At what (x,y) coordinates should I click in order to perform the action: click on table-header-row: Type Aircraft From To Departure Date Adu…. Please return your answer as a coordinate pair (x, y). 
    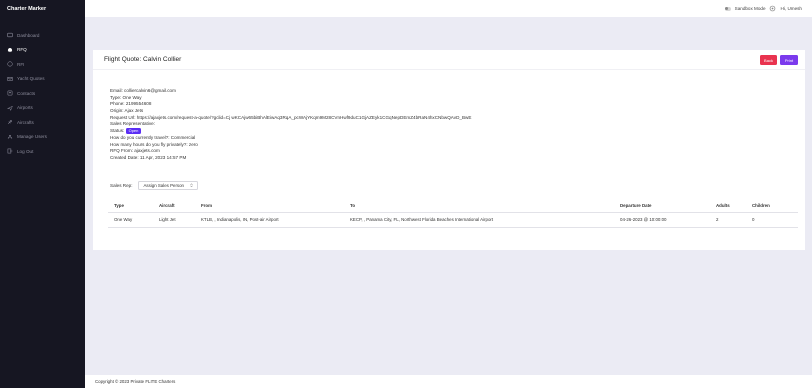
    Looking at the image, I should click on (453, 206).